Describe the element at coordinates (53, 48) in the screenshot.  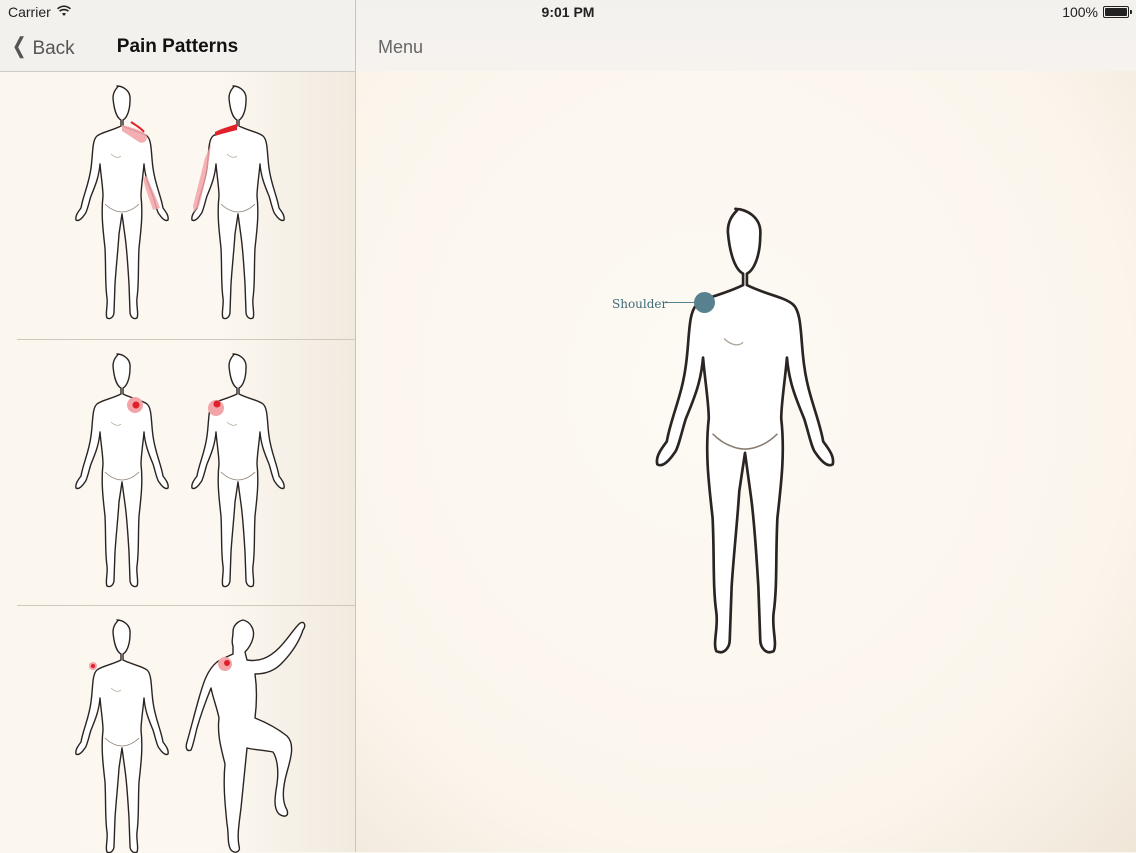
I see `back-label: Back` at that location.